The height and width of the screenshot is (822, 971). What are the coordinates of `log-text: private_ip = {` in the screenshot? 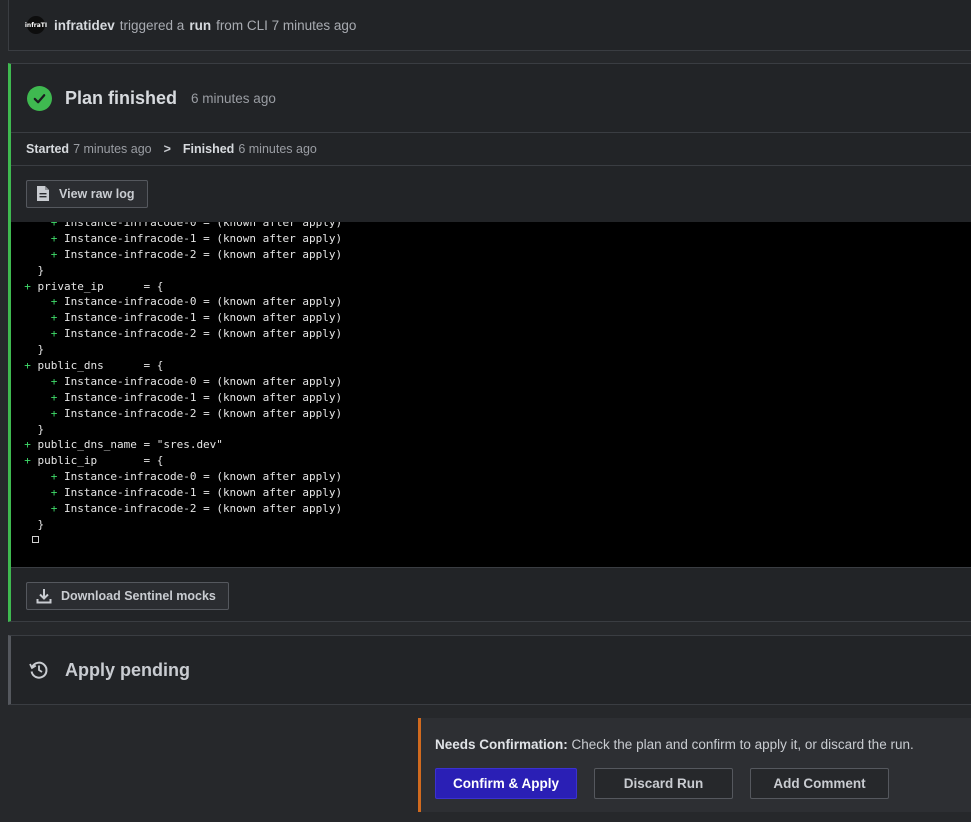 It's located at (97, 286).